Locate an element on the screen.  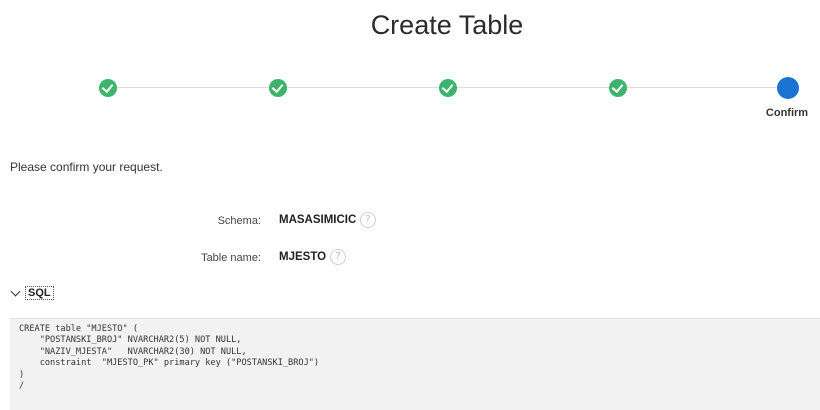
schema-label: Schema: is located at coordinates (239, 221).